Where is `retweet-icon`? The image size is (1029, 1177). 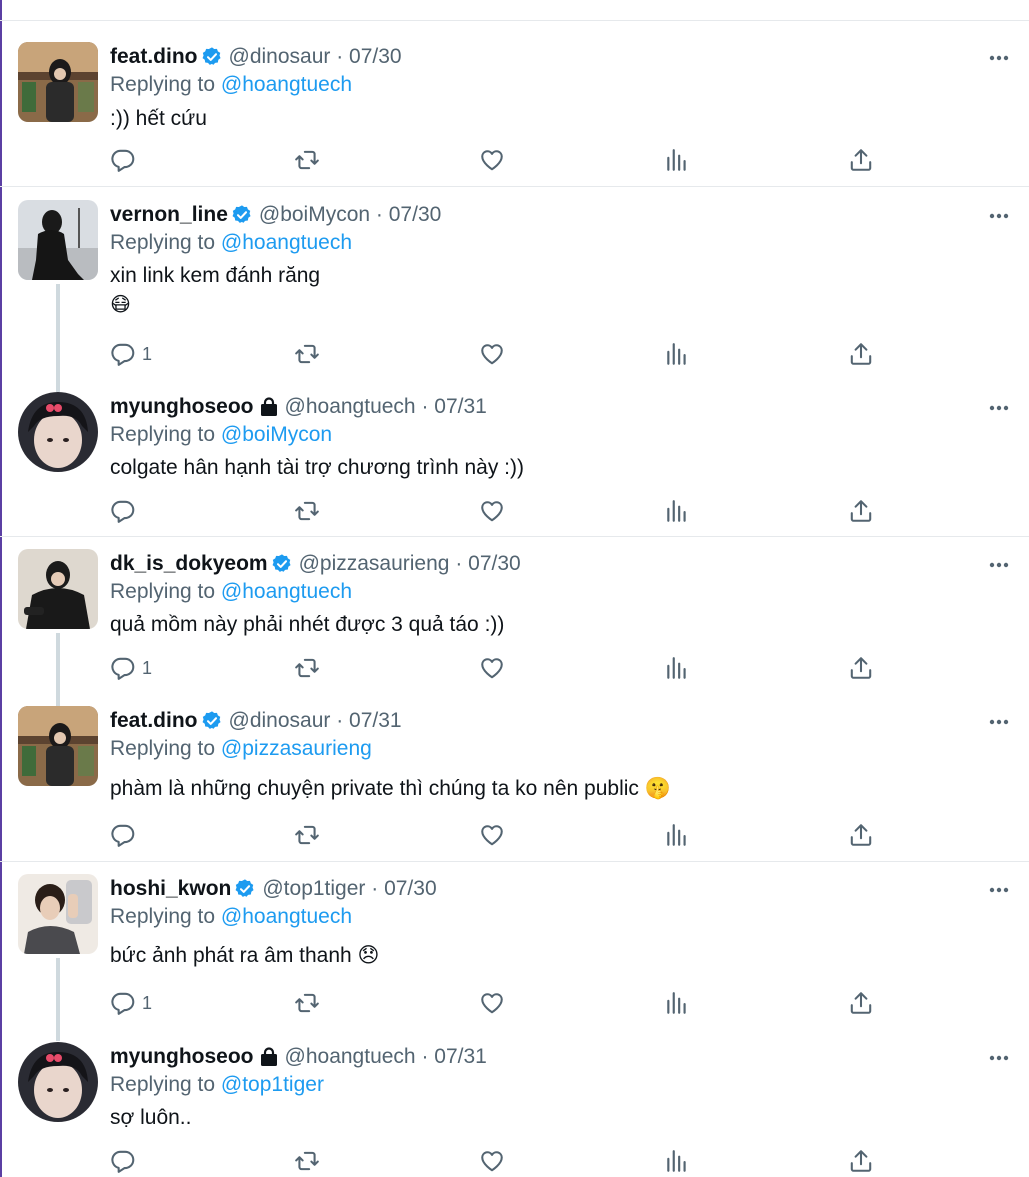 retweet-icon is located at coordinates (307, 1161).